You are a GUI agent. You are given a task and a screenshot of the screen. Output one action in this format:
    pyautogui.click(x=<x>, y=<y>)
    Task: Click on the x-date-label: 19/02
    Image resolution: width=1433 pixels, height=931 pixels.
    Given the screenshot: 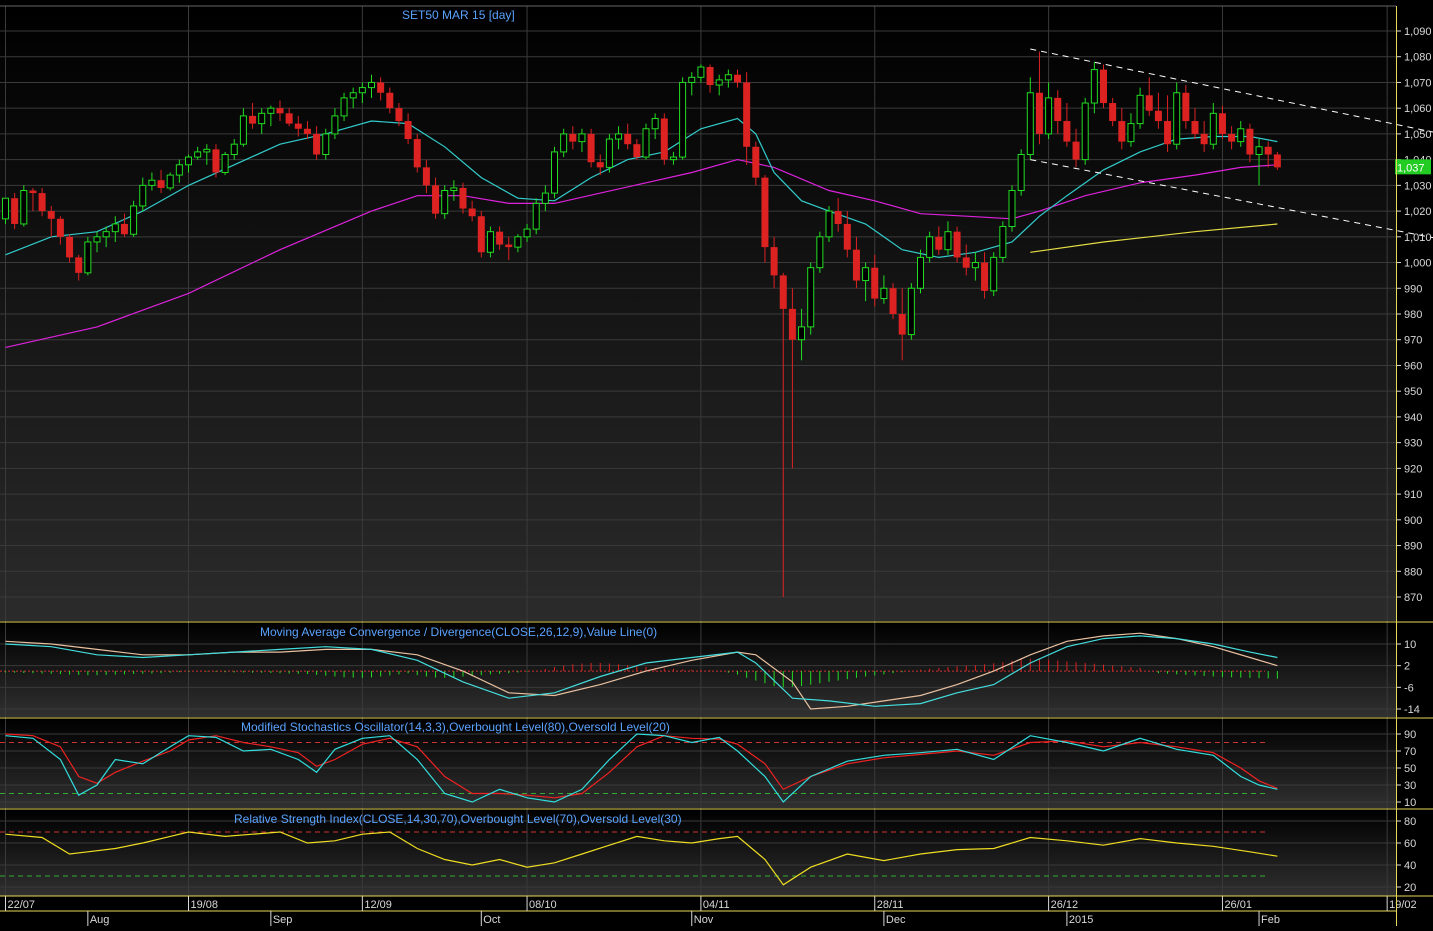 What is the action you would take?
    pyautogui.click(x=1403, y=905)
    